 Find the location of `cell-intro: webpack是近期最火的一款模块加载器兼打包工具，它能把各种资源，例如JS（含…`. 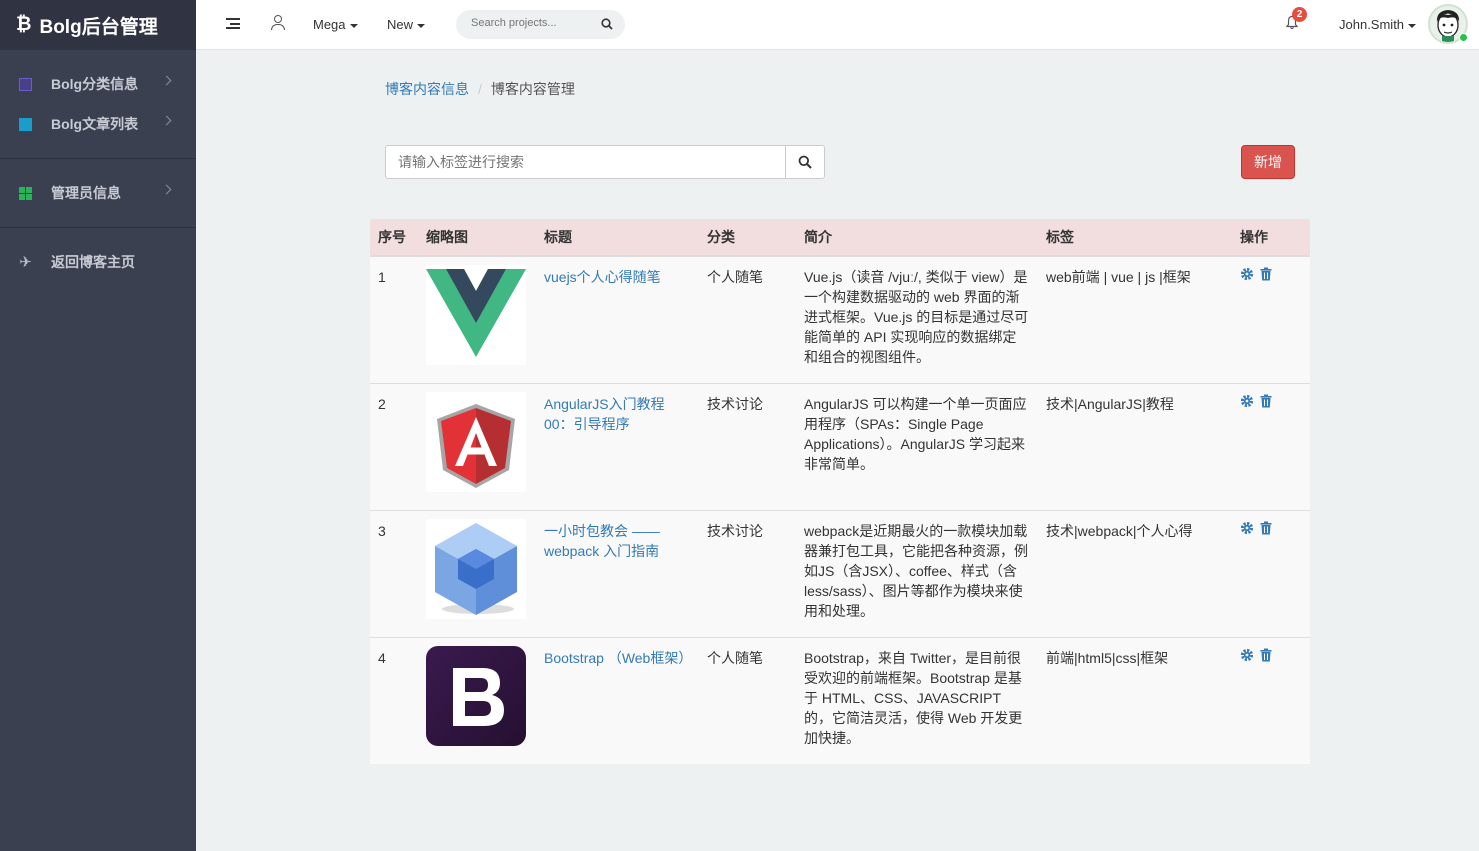

cell-intro: webpack是近期最火的一款模块加载器兼打包工具，它能把各种资源，例如JS（含… is located at coordinates (917, 573).